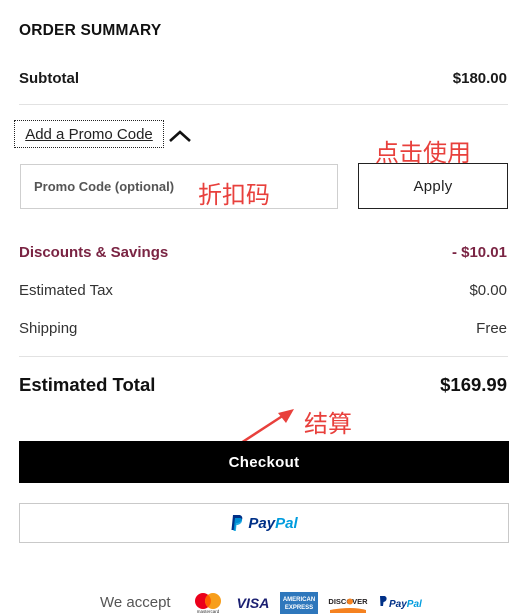  Describe the element at coordinates (179, 186) in the screenshot. I see `promo-code-input` at that location.